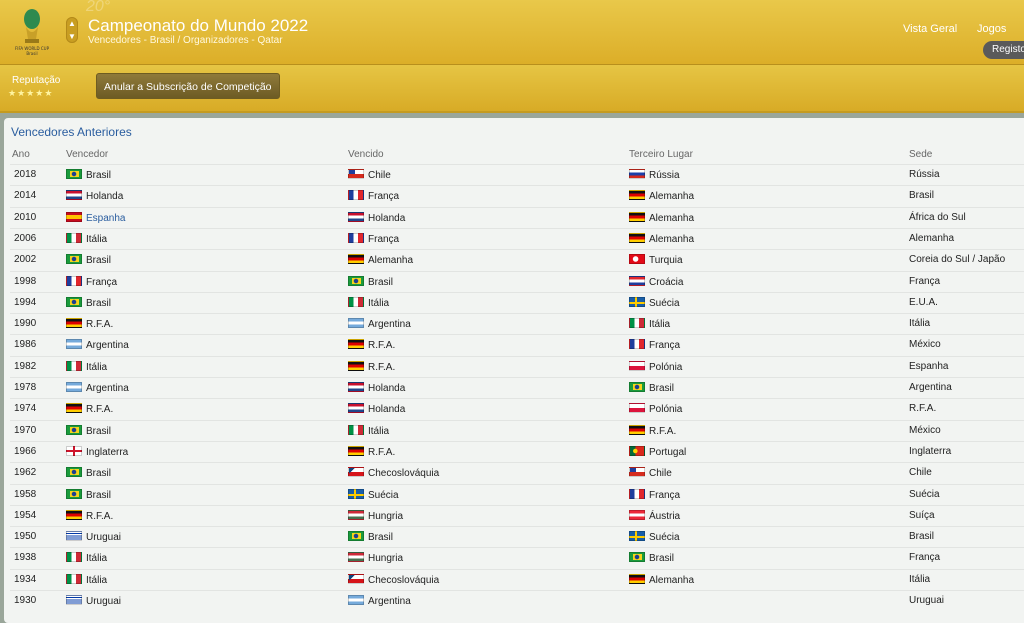 The height and width of the screenshot is (623, 1024). Describe the element at coordinates (369, 175) in the screenshot. I see `cell-runner-up: Chile` at that location.